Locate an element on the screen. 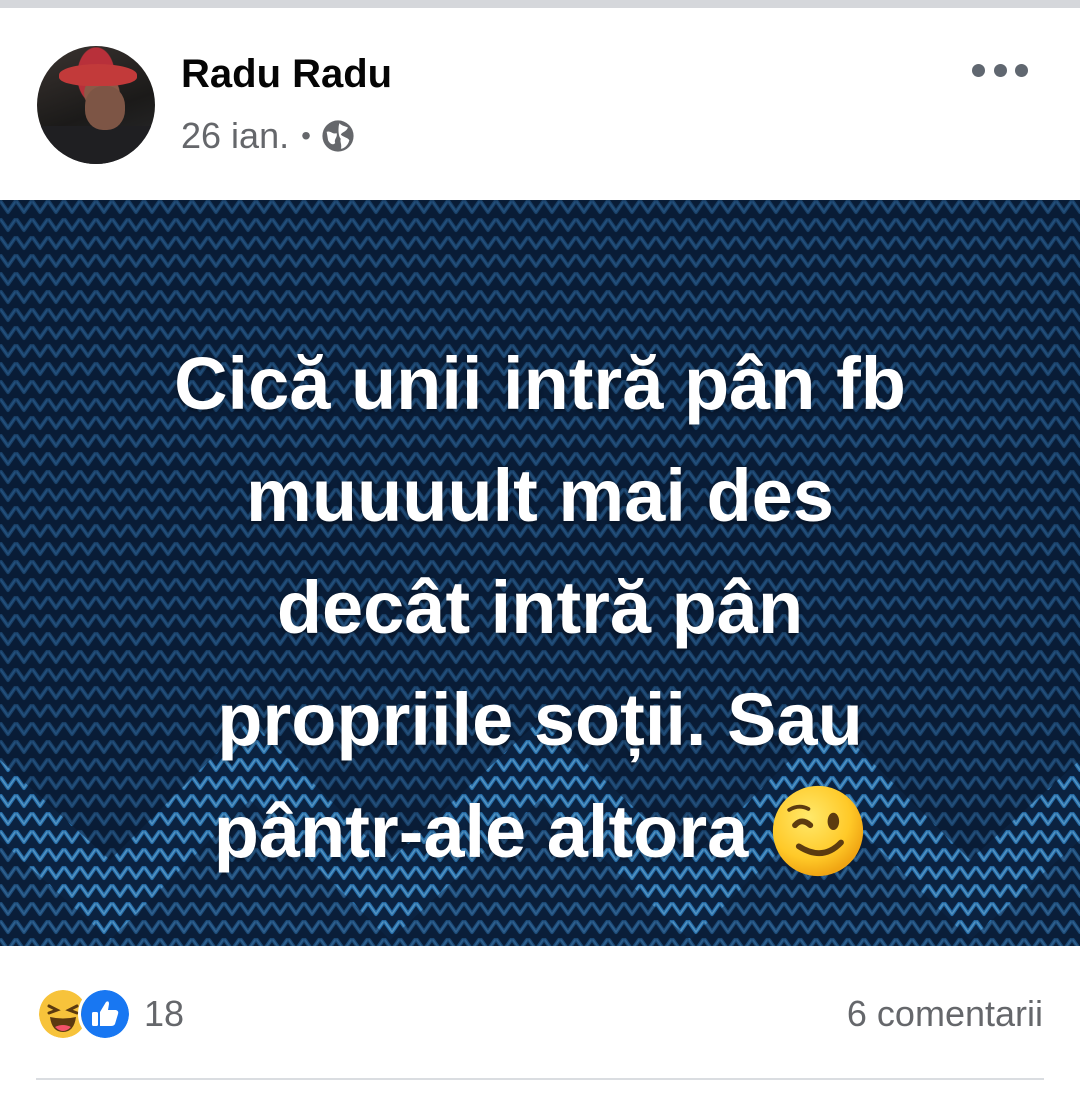 The image size is (1080, 1093). like-icon is located at coordinates (105, 1014).